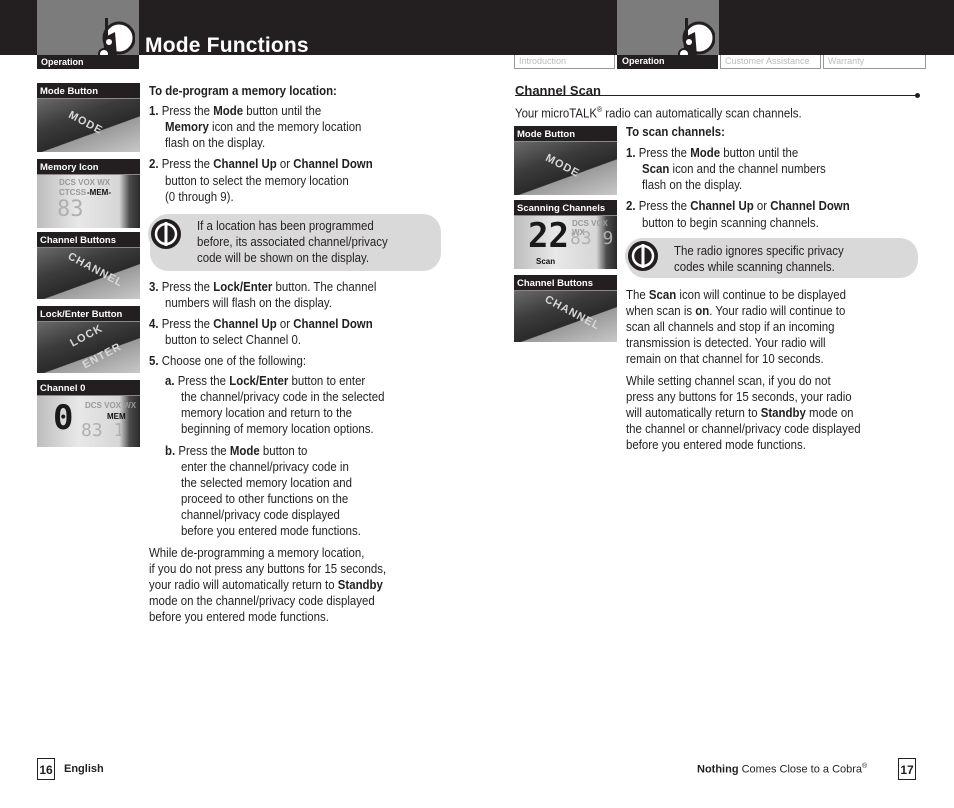  I want to click on nav-tab-operation: Operation, so click(667, 62).